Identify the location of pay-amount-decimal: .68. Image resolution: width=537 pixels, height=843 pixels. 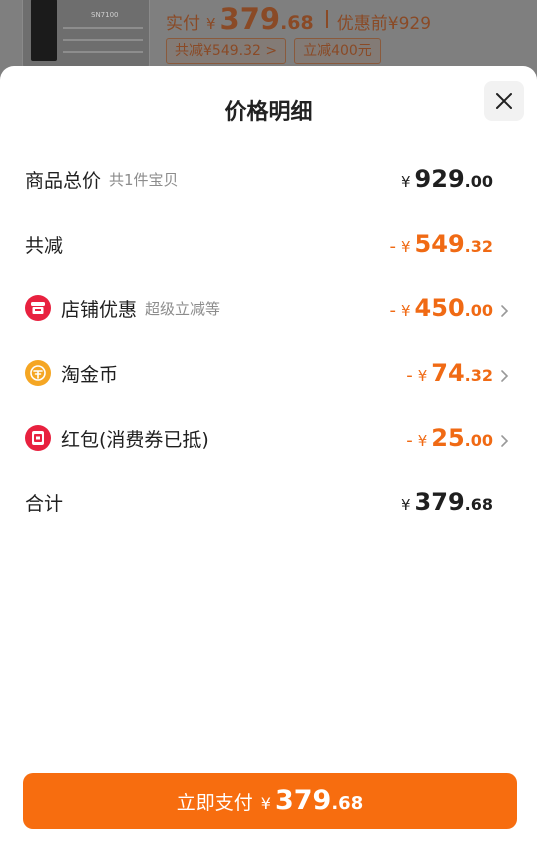
(347, 803).